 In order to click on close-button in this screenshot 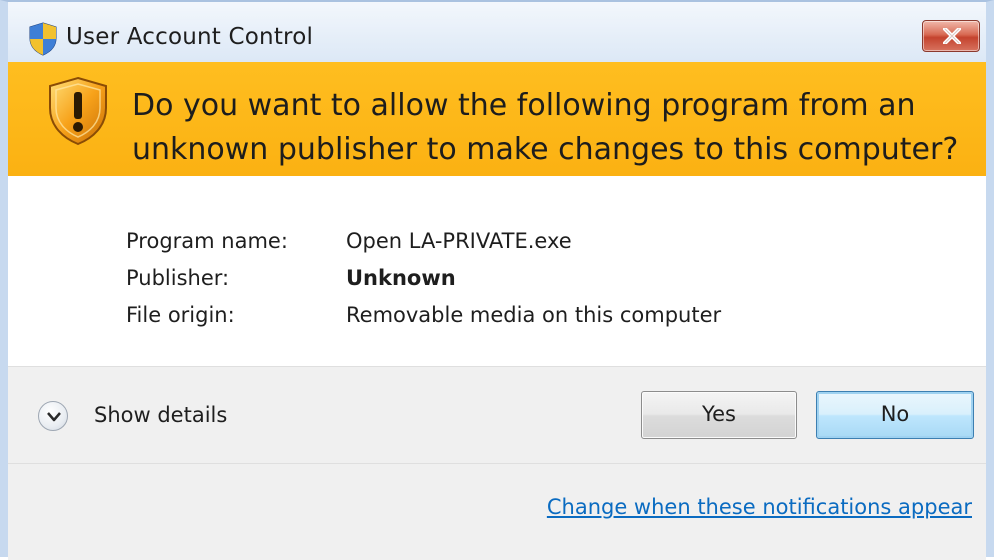, I will do `click(951, 36)`.